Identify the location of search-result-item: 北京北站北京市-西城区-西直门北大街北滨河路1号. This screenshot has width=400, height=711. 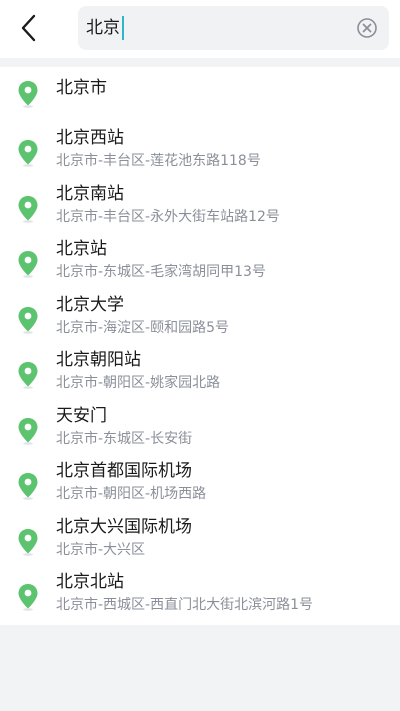
(200, 593).